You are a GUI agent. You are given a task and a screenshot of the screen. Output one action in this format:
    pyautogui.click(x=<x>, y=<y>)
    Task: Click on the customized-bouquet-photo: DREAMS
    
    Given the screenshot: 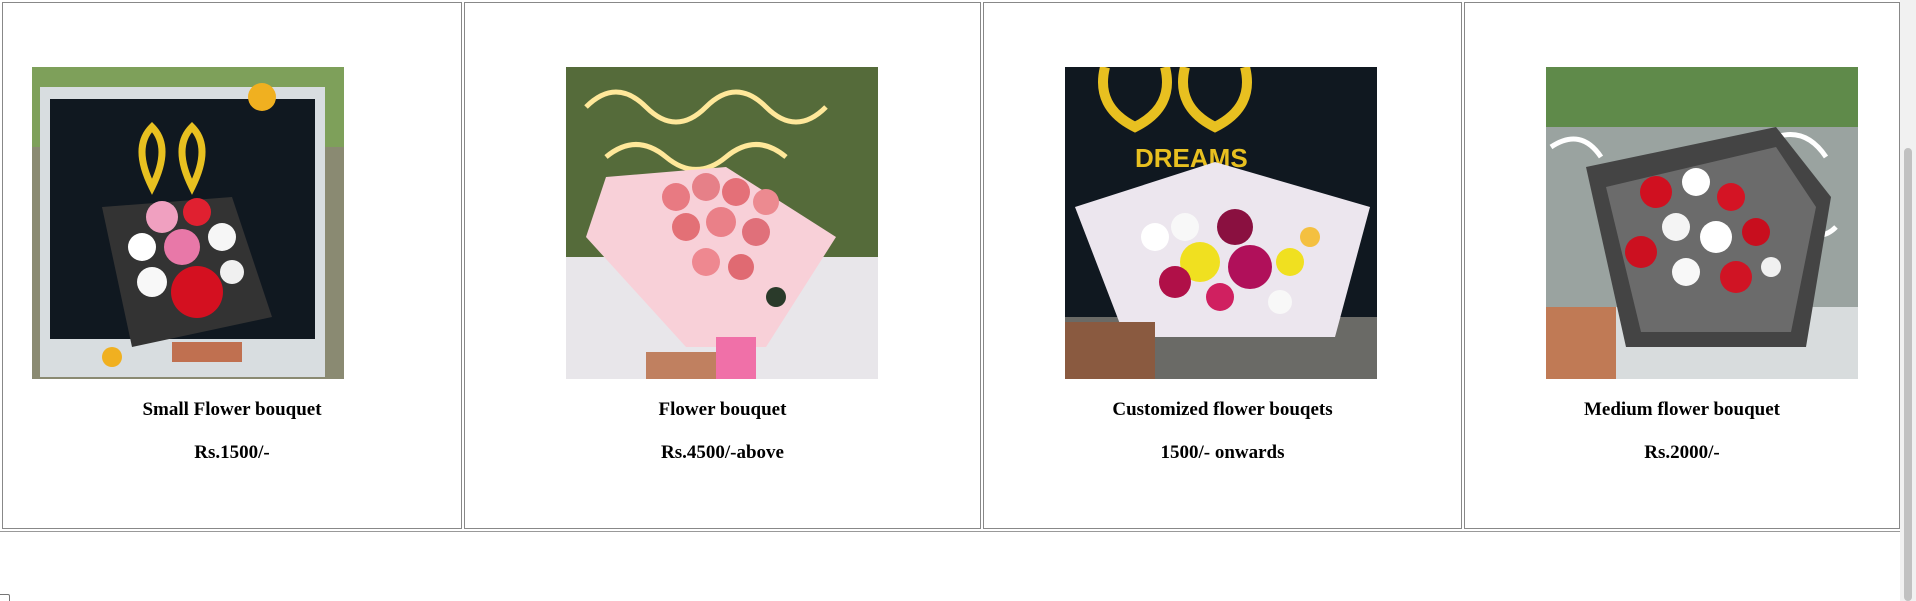 What is the action you would take?
    pyautogui.click(x=1221, y=223)
    